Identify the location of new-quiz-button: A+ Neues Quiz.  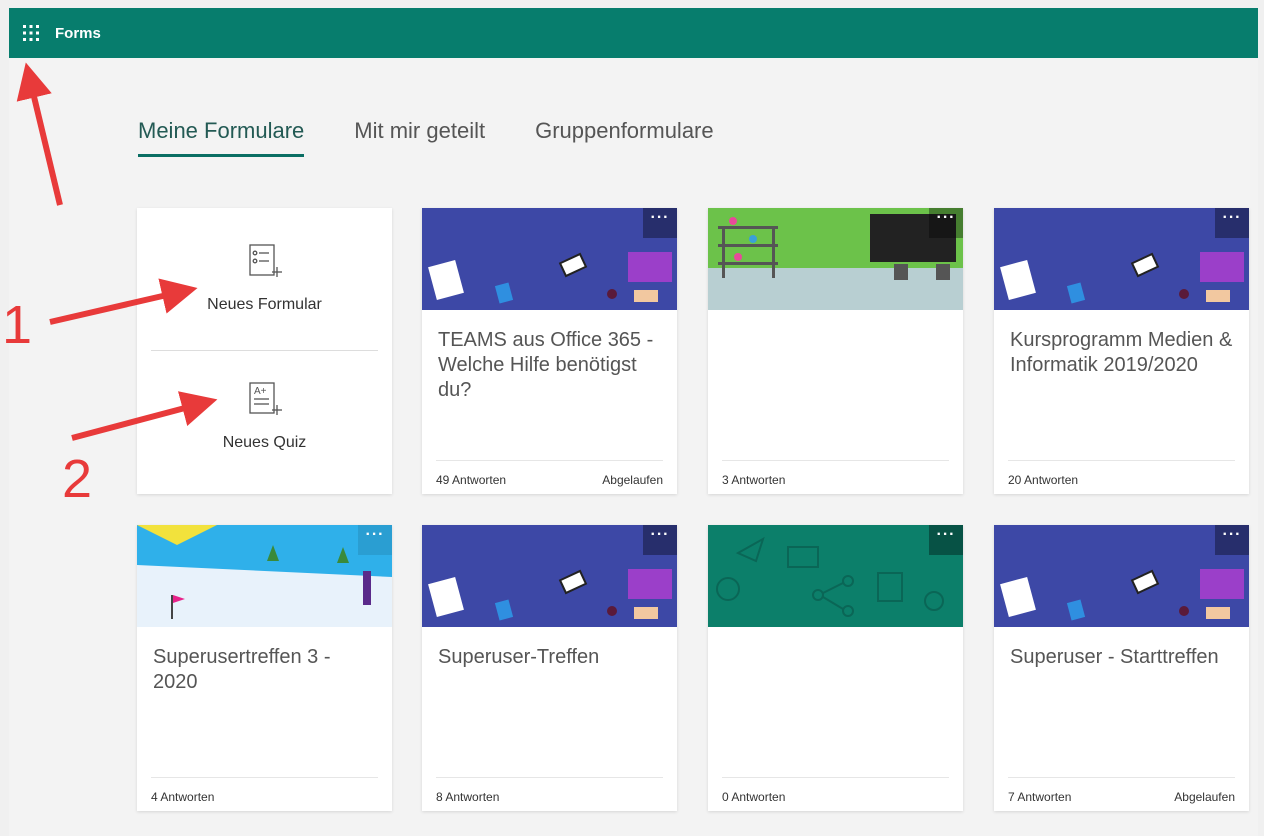
(264, 421).